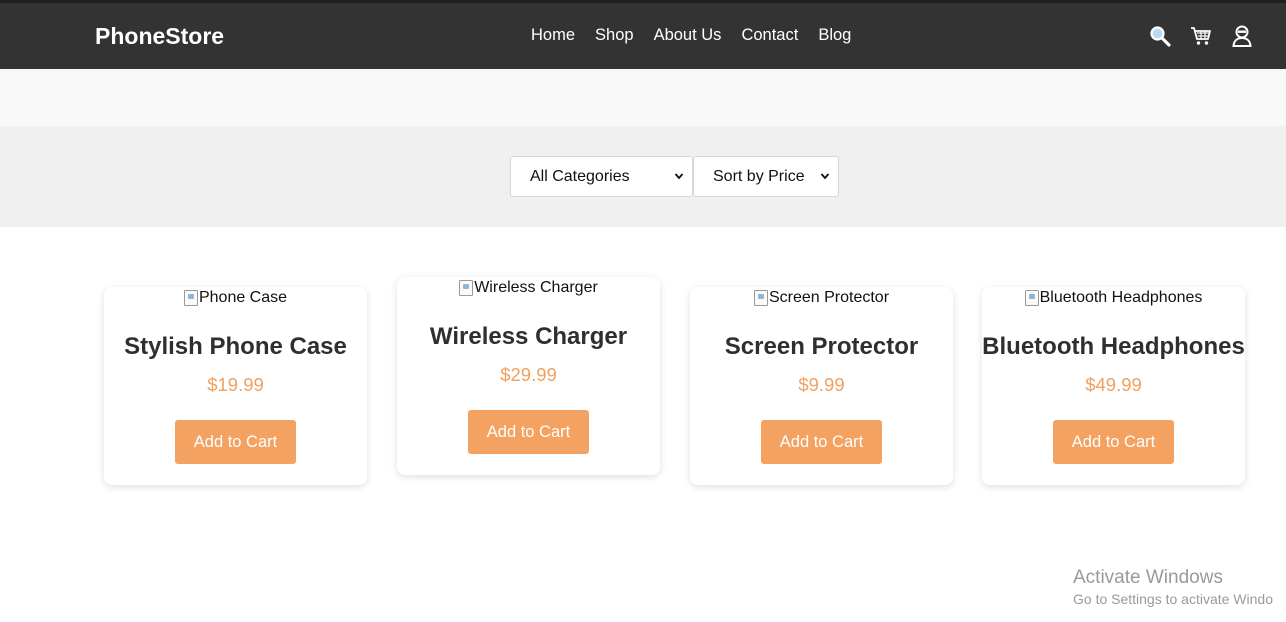 The image size is (1286, 622). What do you see at coordinates (614, 35) in the screenshot?
I see `nav-shop: Shop` at bounding box center [614, 35].